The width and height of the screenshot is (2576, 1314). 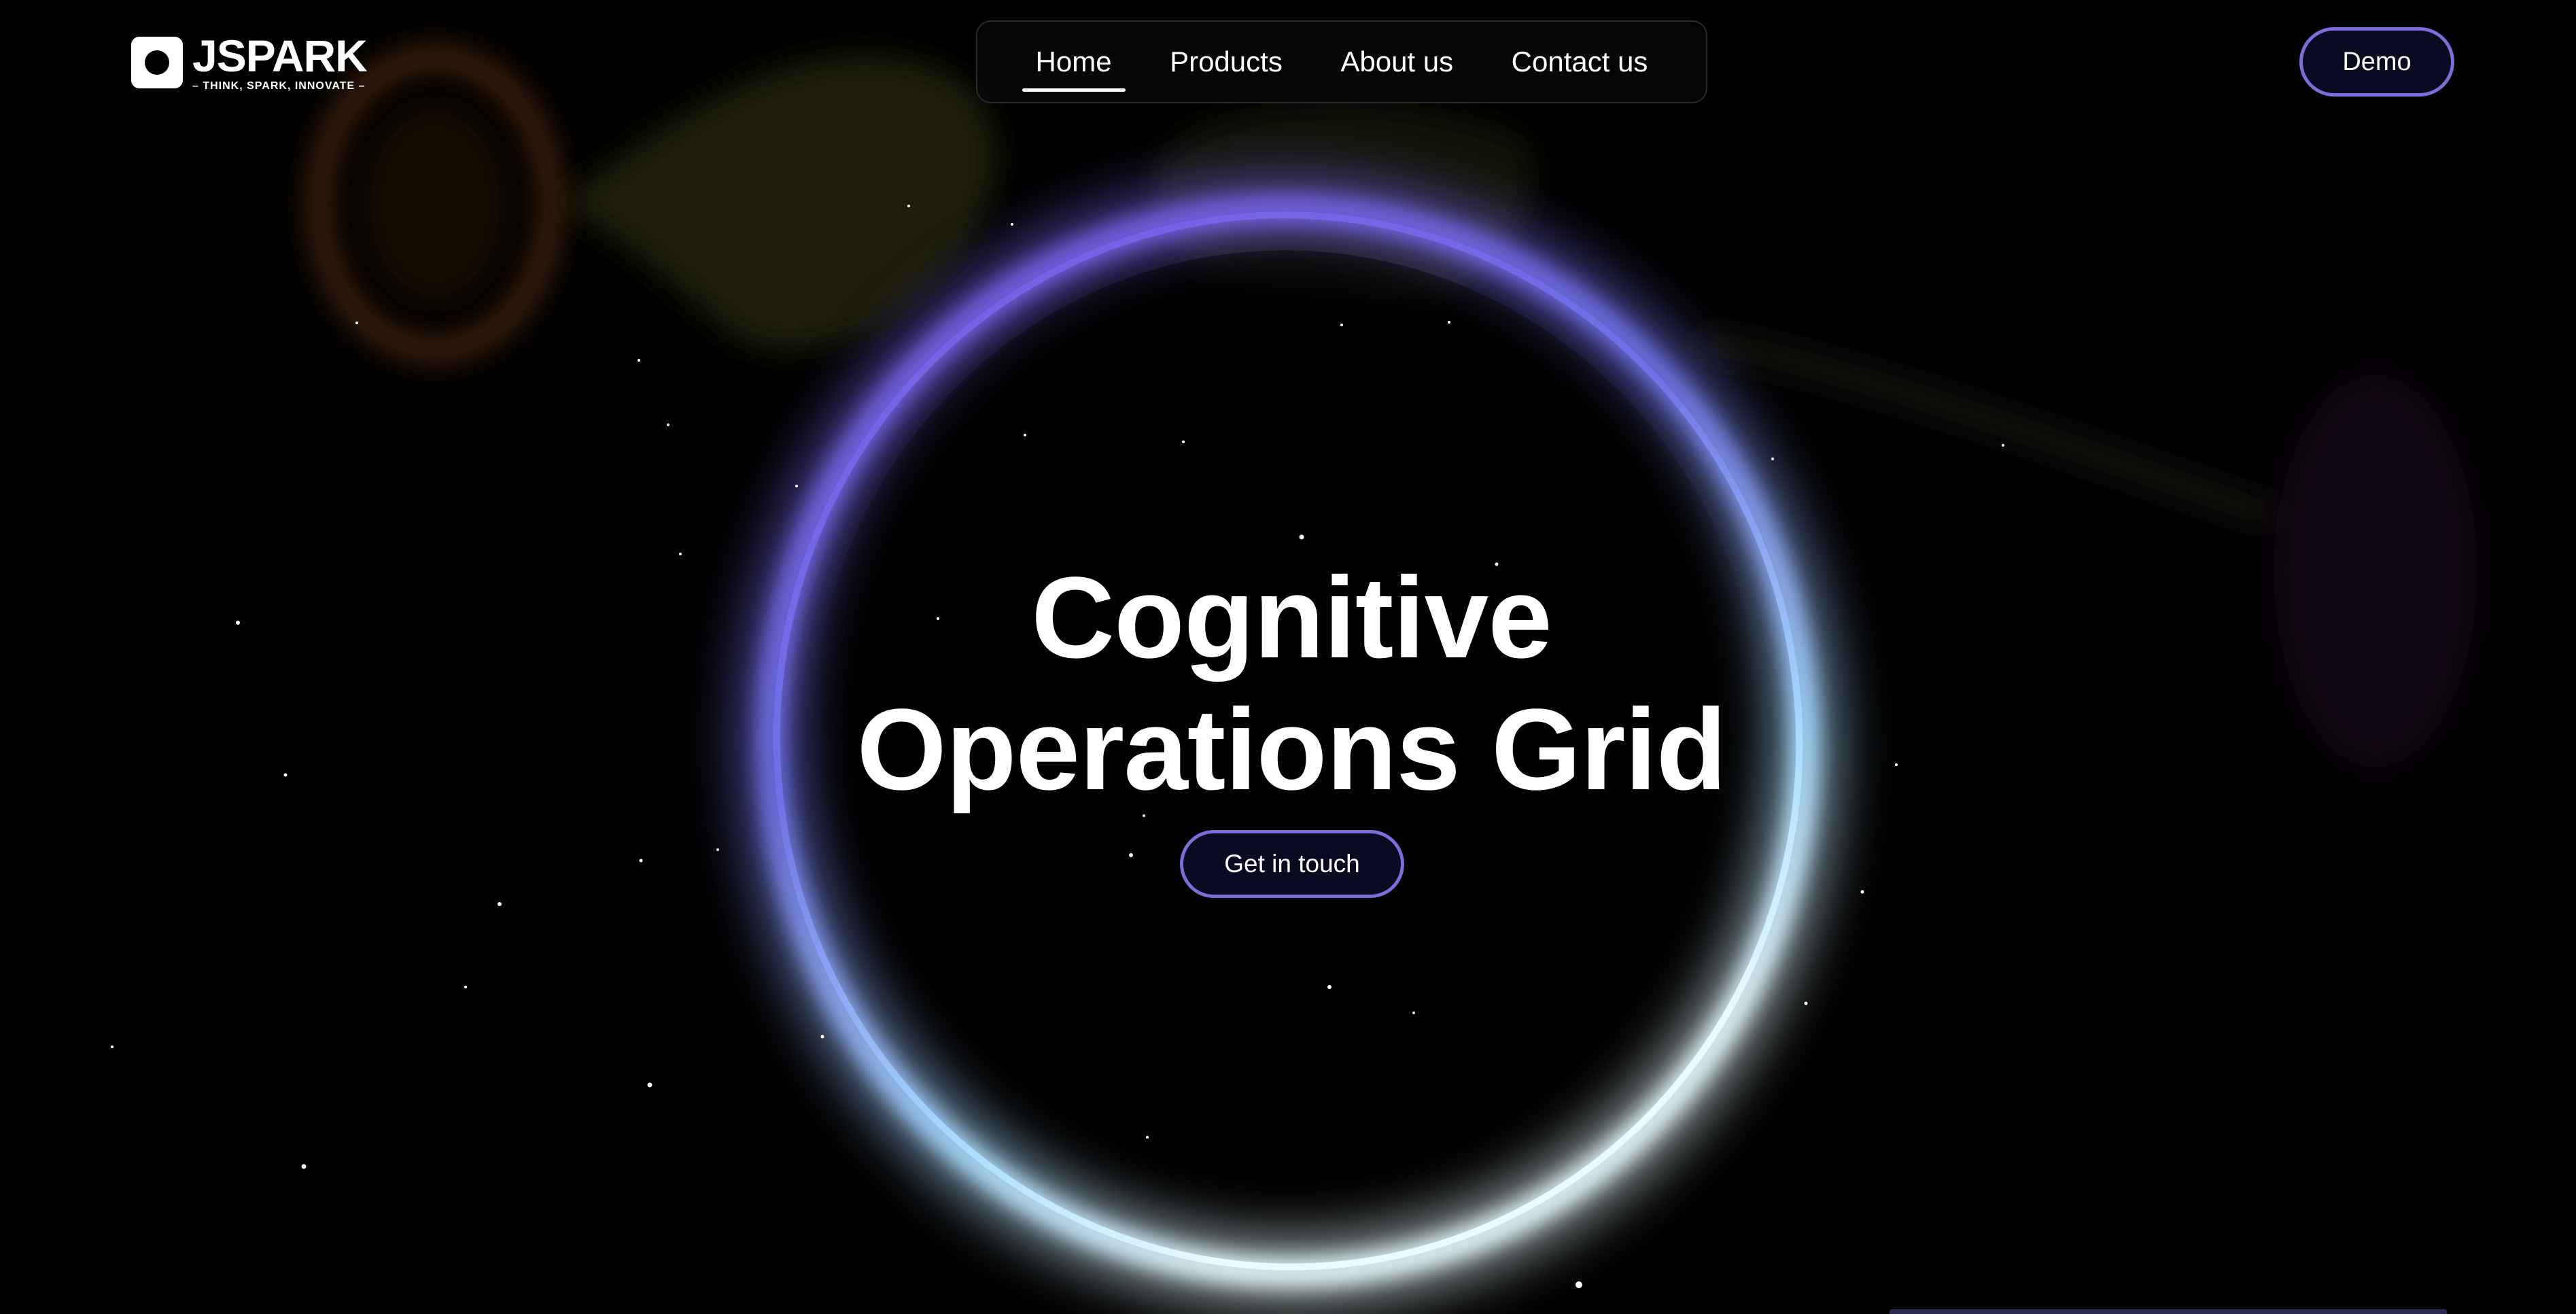 I want to click on nav-item-products: Products, so click(x=1226, y=62).